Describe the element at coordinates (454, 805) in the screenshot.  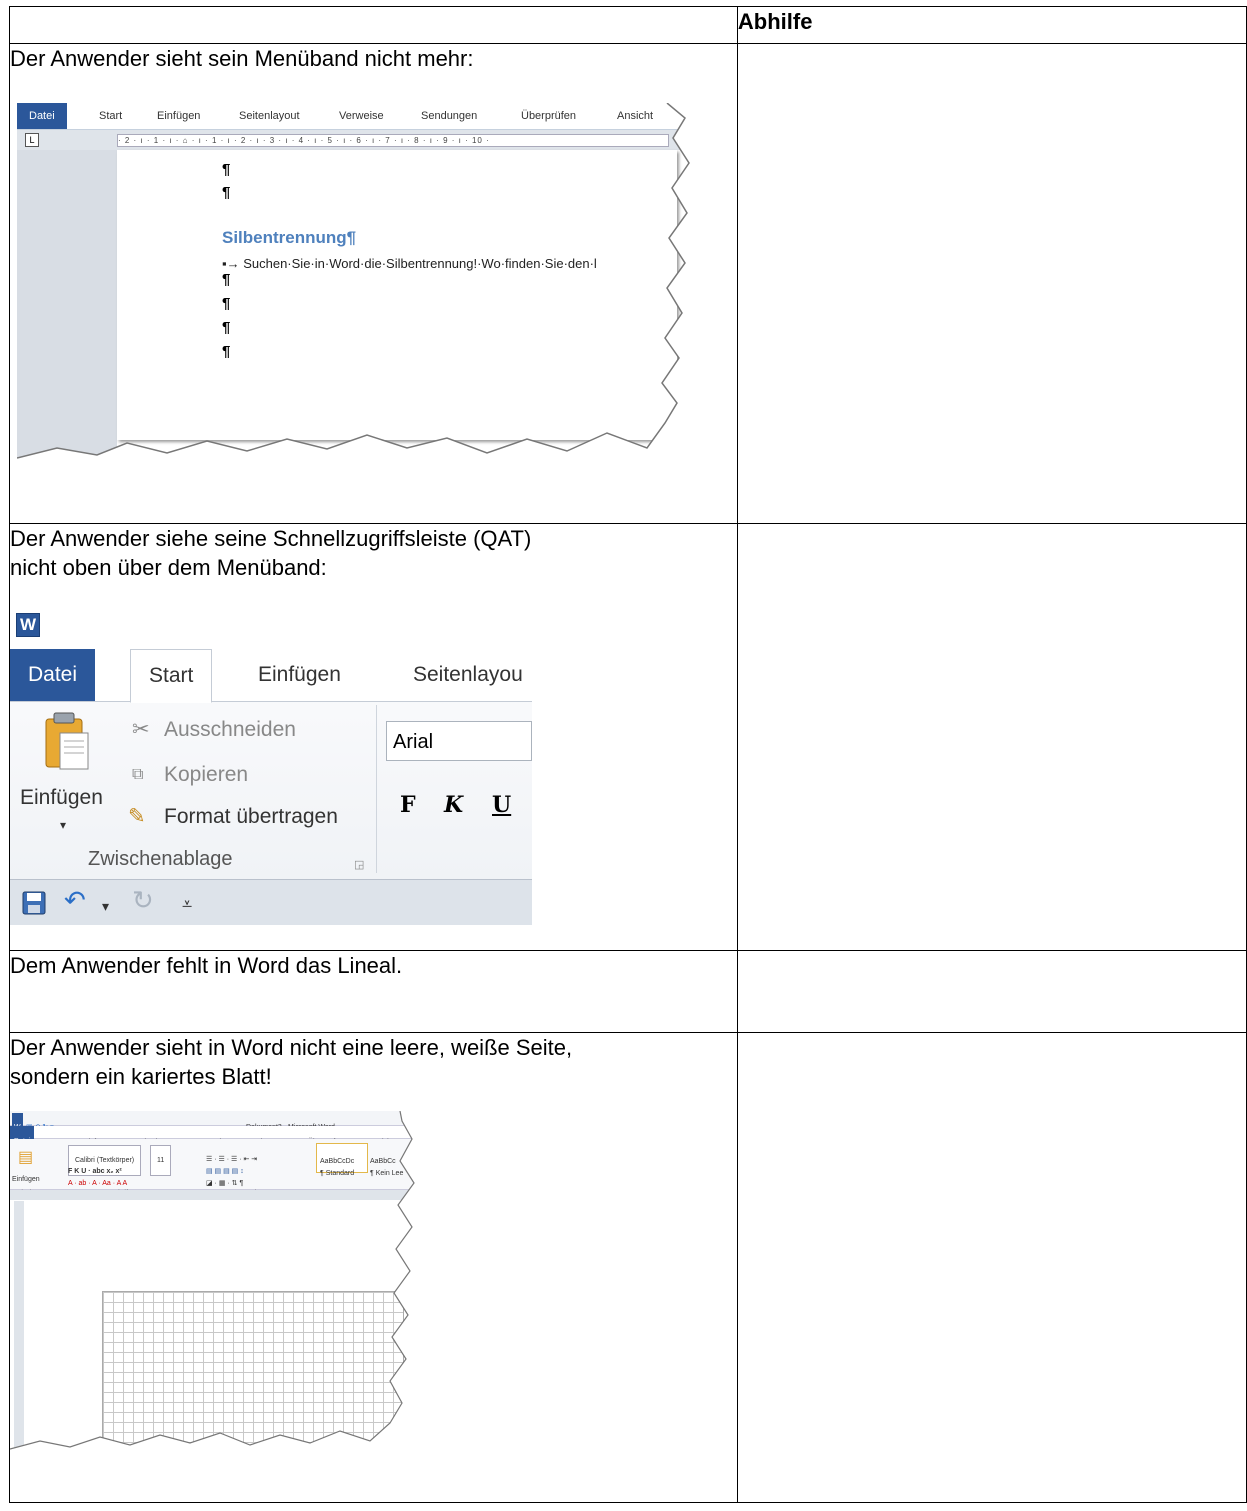
I see `italic-button: K` at that location.